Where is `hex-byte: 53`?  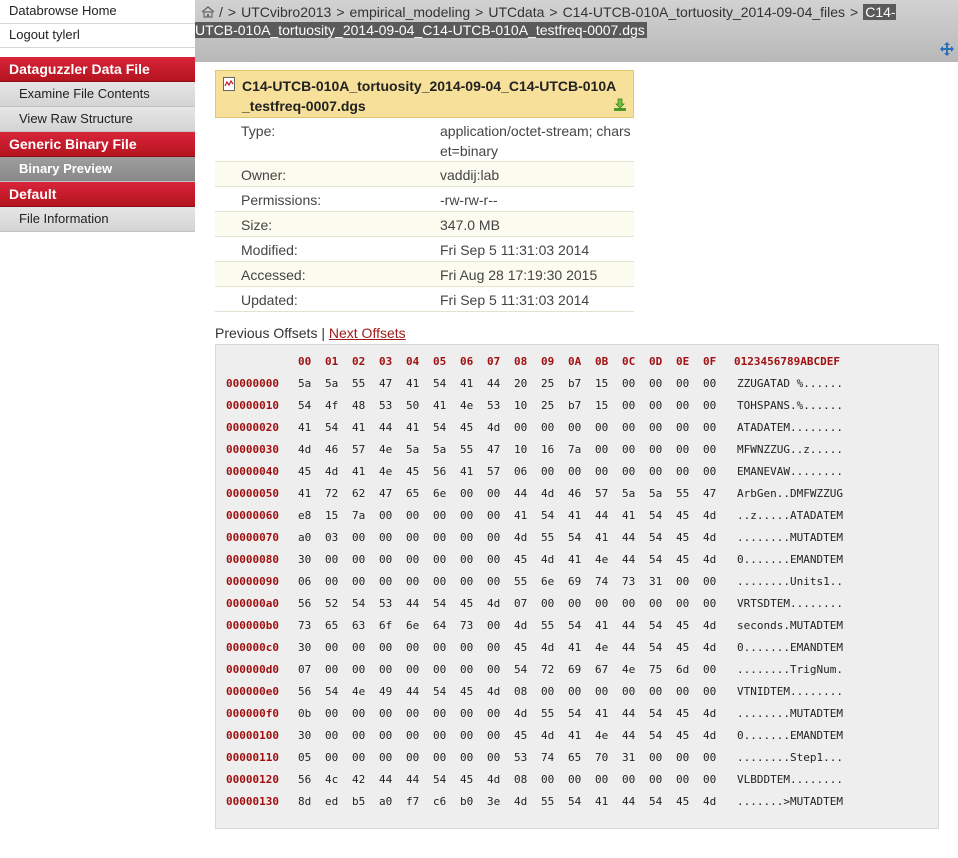
hex-byte: 53 is located at coordinates (494, 405).